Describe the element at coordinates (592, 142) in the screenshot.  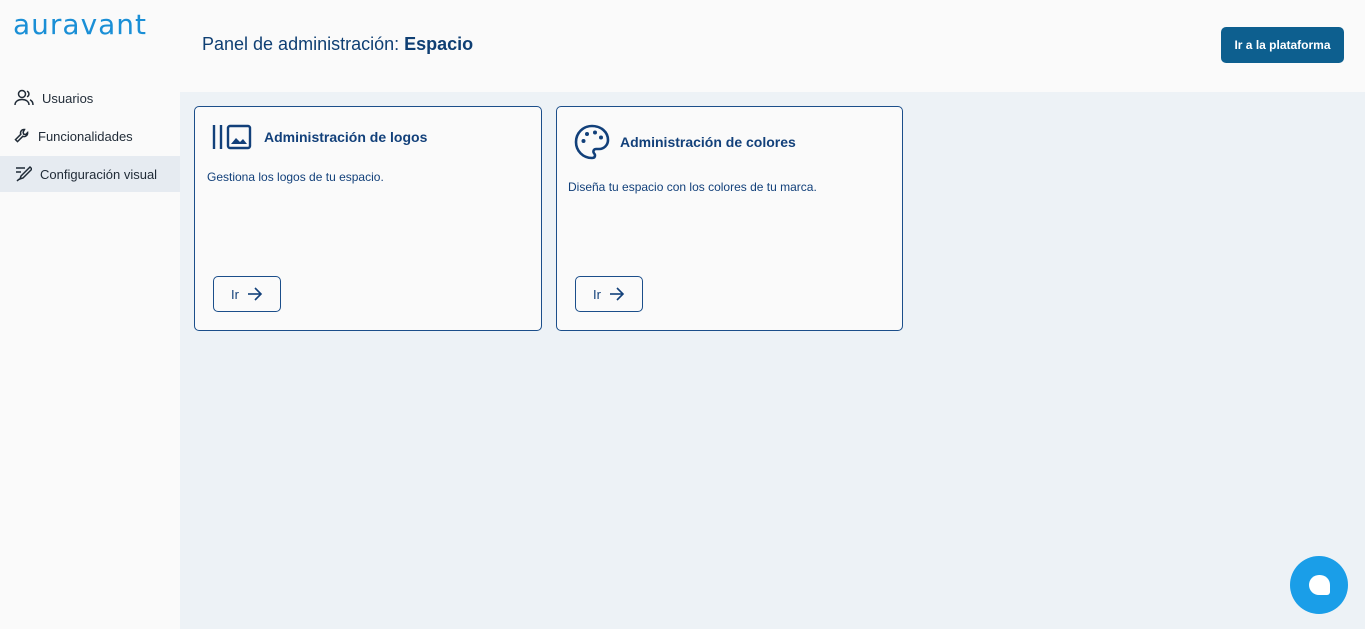
I see `palette-icon` at that location.